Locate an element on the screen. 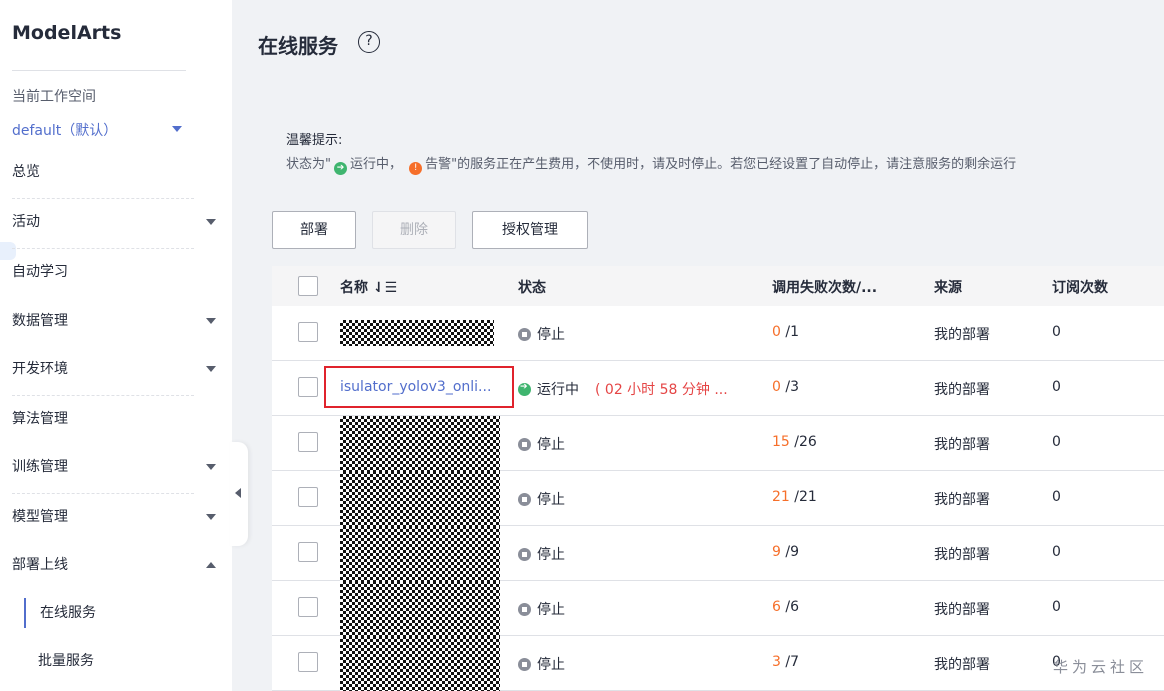  header-subscriptions: 订阅次数 is located at coordinates (1080, 288).